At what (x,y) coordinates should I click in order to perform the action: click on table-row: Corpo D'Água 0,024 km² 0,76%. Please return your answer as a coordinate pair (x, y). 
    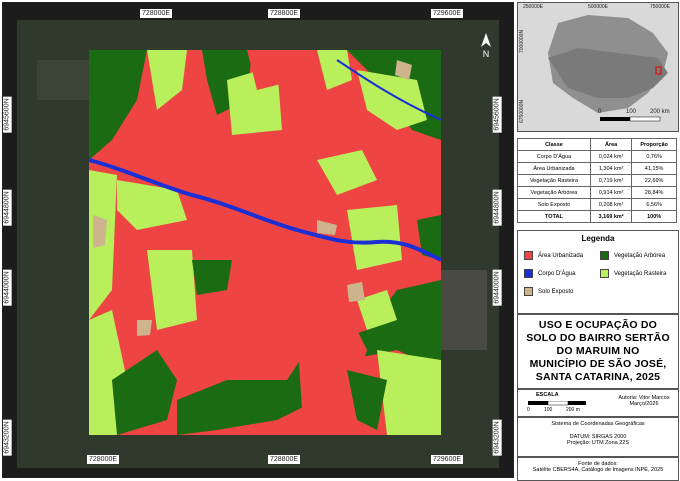
    Looking at the image, I should click on (597, 156).